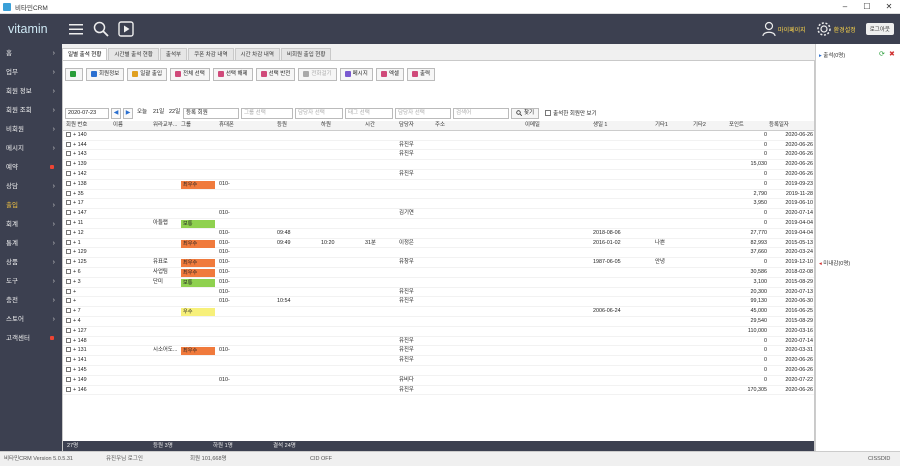 The height and width of the screenshot is (467, 900). What do you see at coordinates (31, 110) in the screenshot?
I see `sidebar-item: 회원 조회 ›` at bounding box center [31, 110].